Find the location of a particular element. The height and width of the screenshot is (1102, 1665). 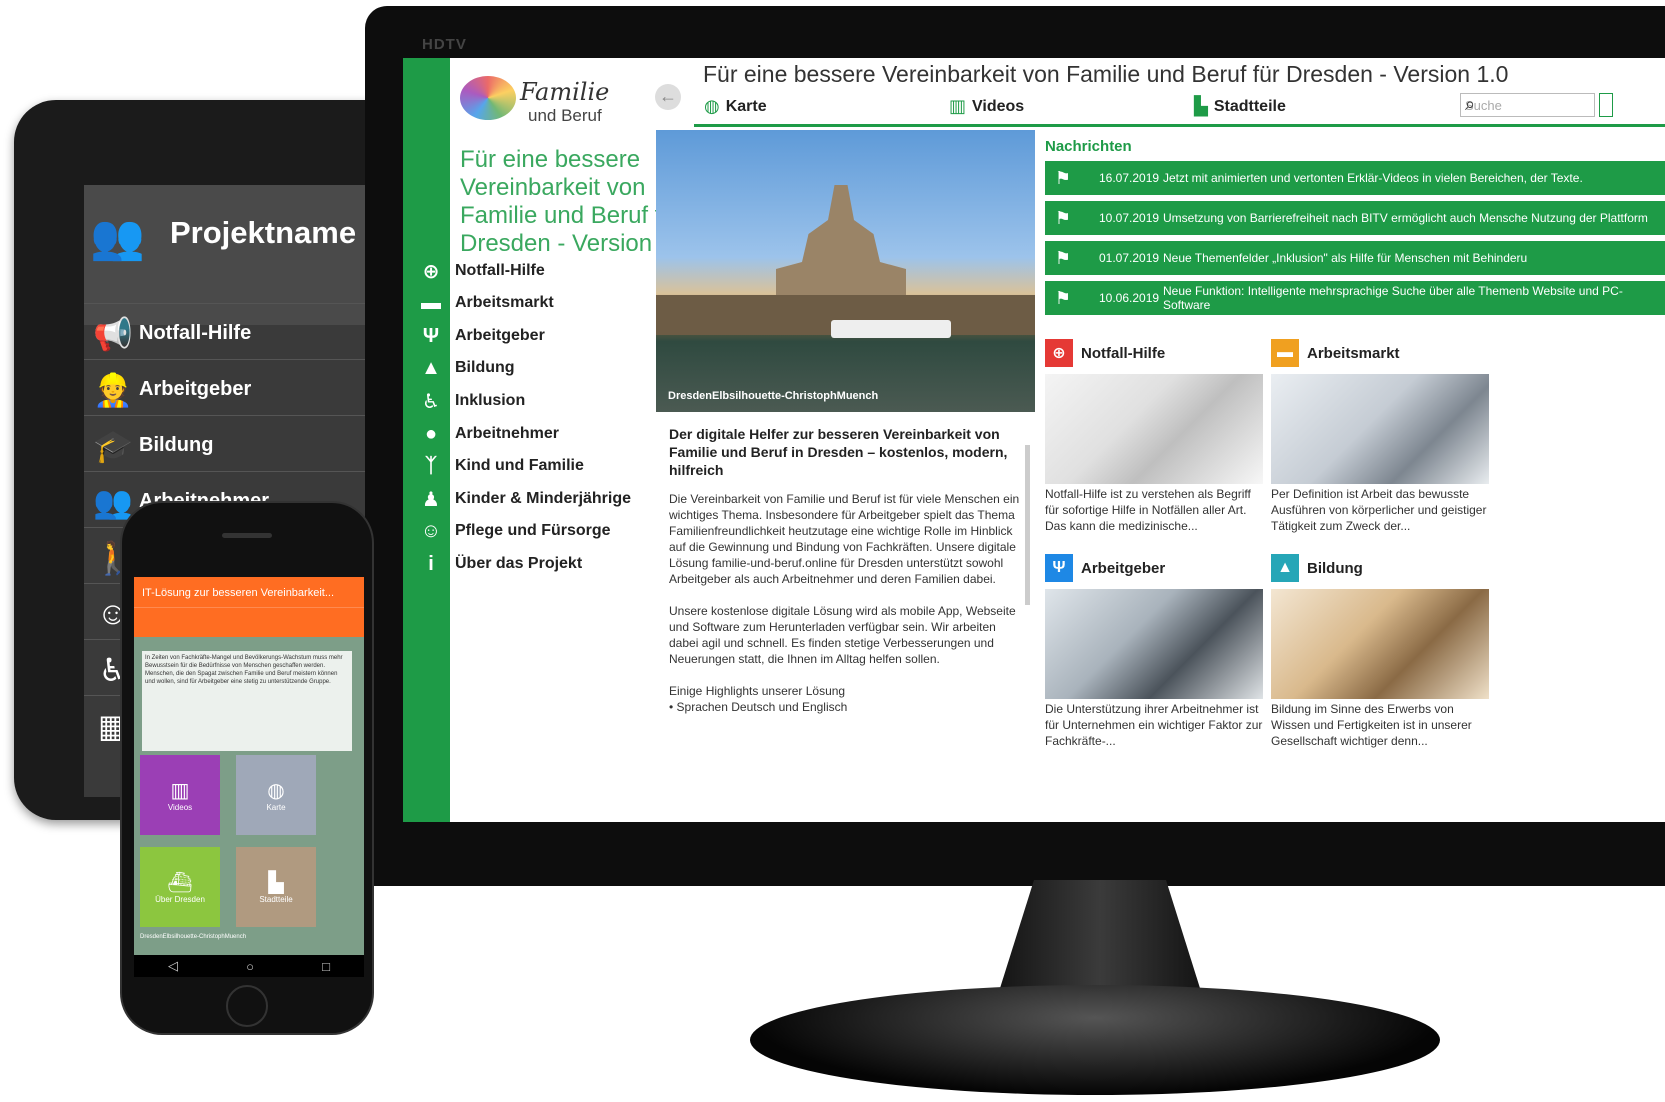

news-heading: Nachrichten is located at coordinates (1088, 146).